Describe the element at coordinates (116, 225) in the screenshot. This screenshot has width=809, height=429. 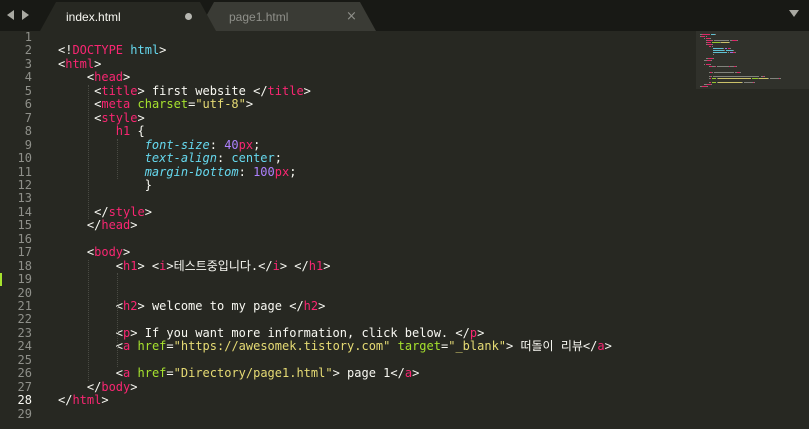
I see `code-token: head` at that location.